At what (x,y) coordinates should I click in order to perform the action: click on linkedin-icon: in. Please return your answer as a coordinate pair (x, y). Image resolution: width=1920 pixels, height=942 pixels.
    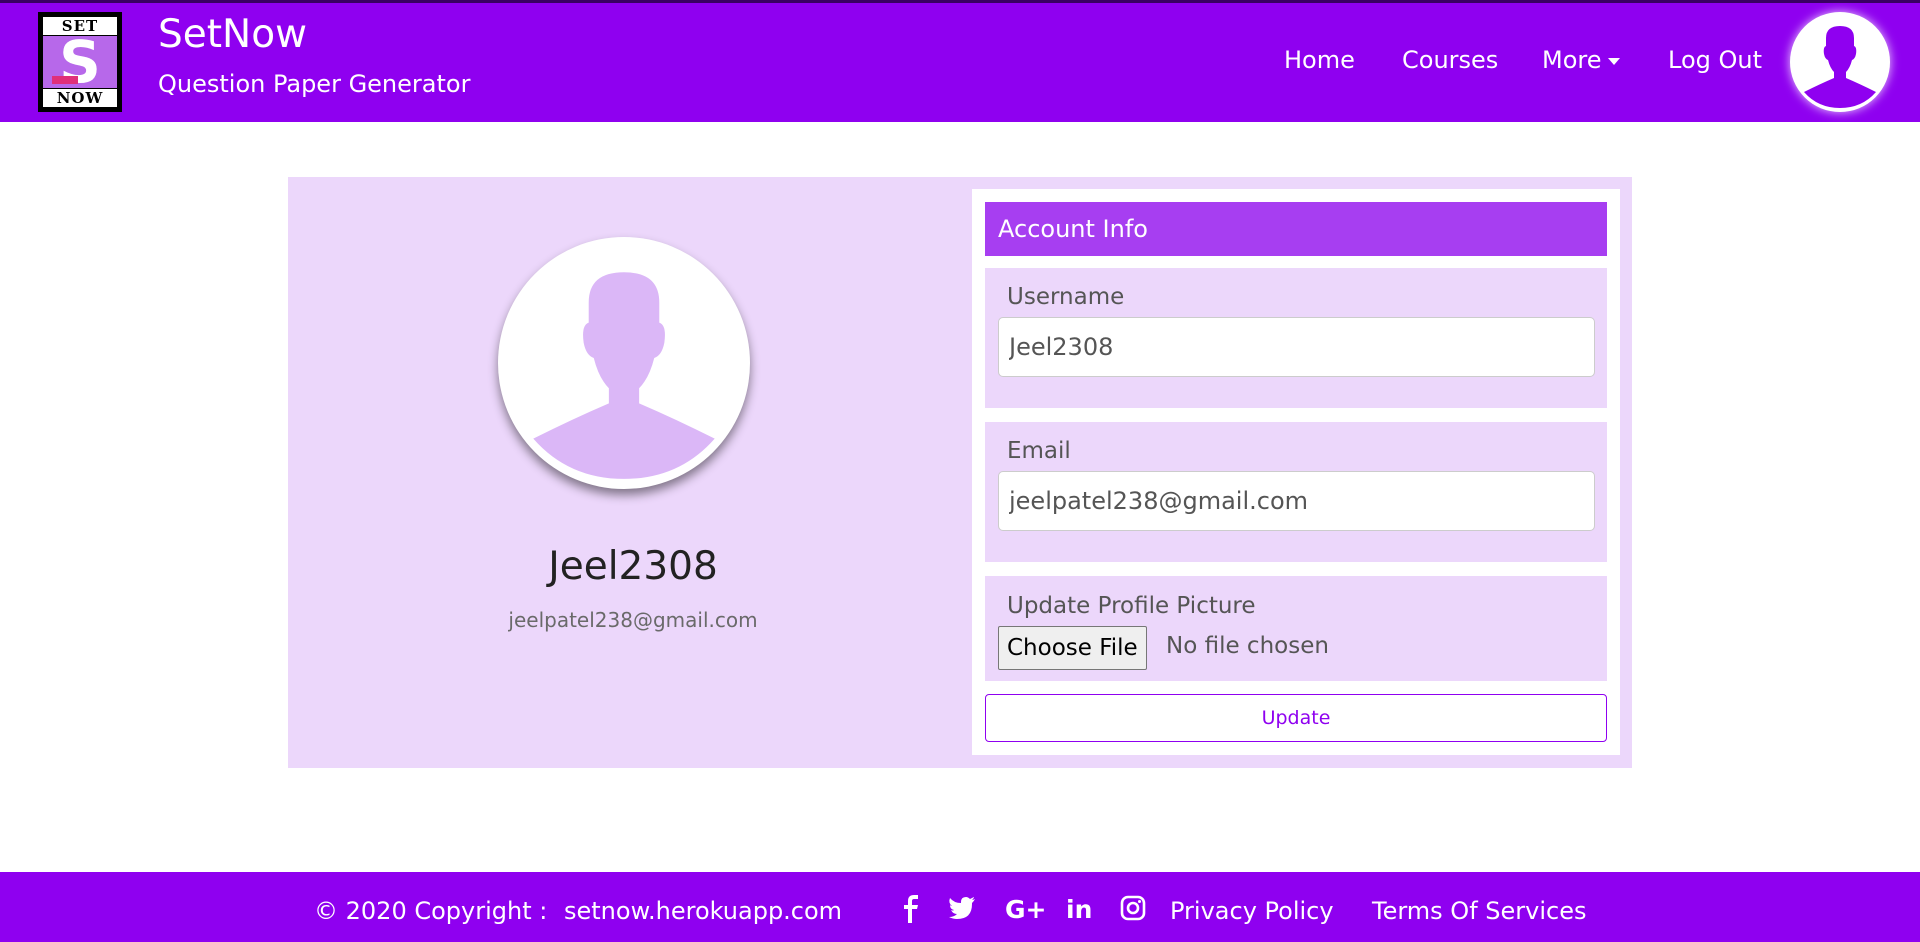
    Looking at the image, I should click on (1079, 909).